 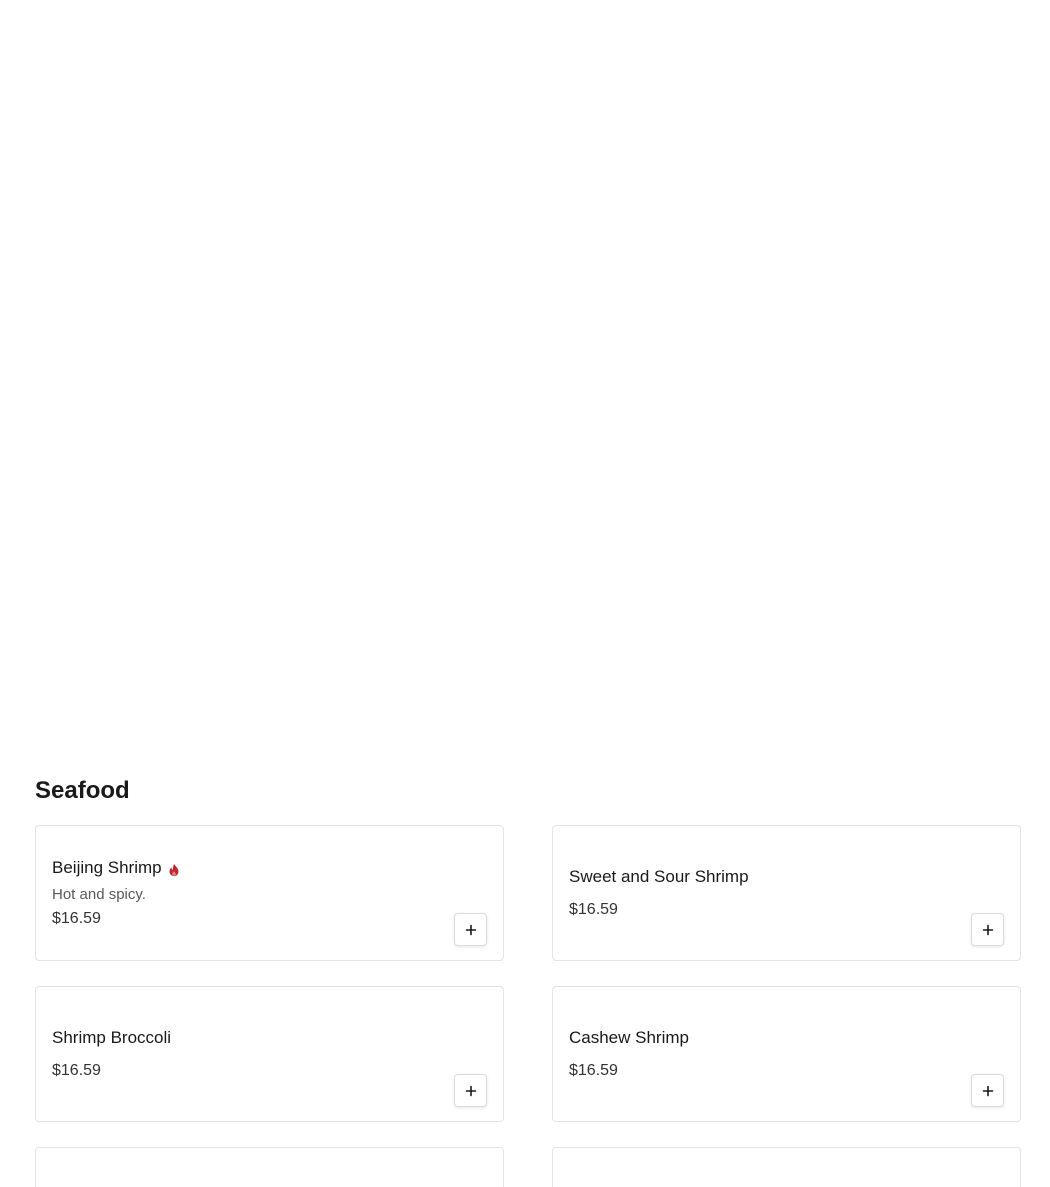 I want to click on menu-item-card: Shrimp Broccoli $16.59, so click(x=269, y=1054).